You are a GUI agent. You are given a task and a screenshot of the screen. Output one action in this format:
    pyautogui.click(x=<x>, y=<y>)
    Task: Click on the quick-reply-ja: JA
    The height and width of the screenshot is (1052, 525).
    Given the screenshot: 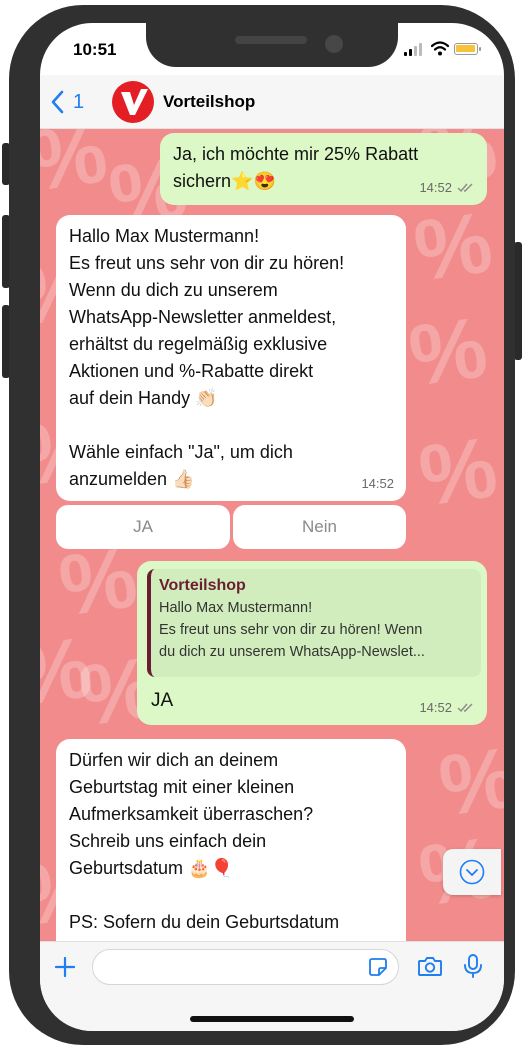 What is the action you would take?
    pyautogui.click(x=143, y=527)
    